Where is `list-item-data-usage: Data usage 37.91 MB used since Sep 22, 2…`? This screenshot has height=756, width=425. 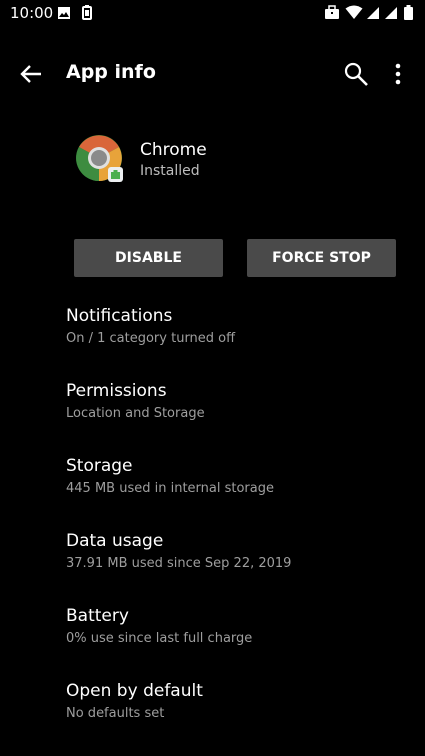 list-item-data-usage: Data usage 37.91 MB used since Sep 22, 2… is located at coordinates (212, 560).